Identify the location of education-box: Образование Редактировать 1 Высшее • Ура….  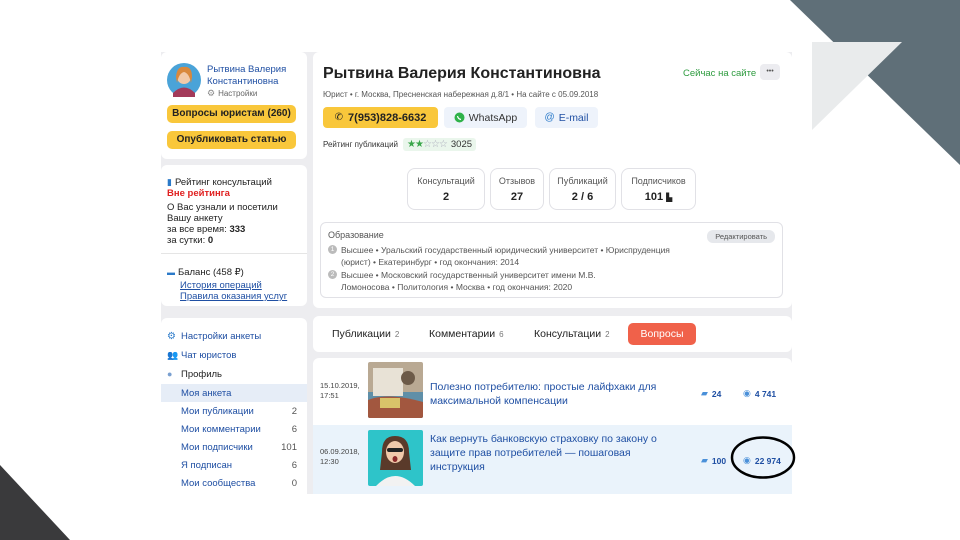
(551, 260).